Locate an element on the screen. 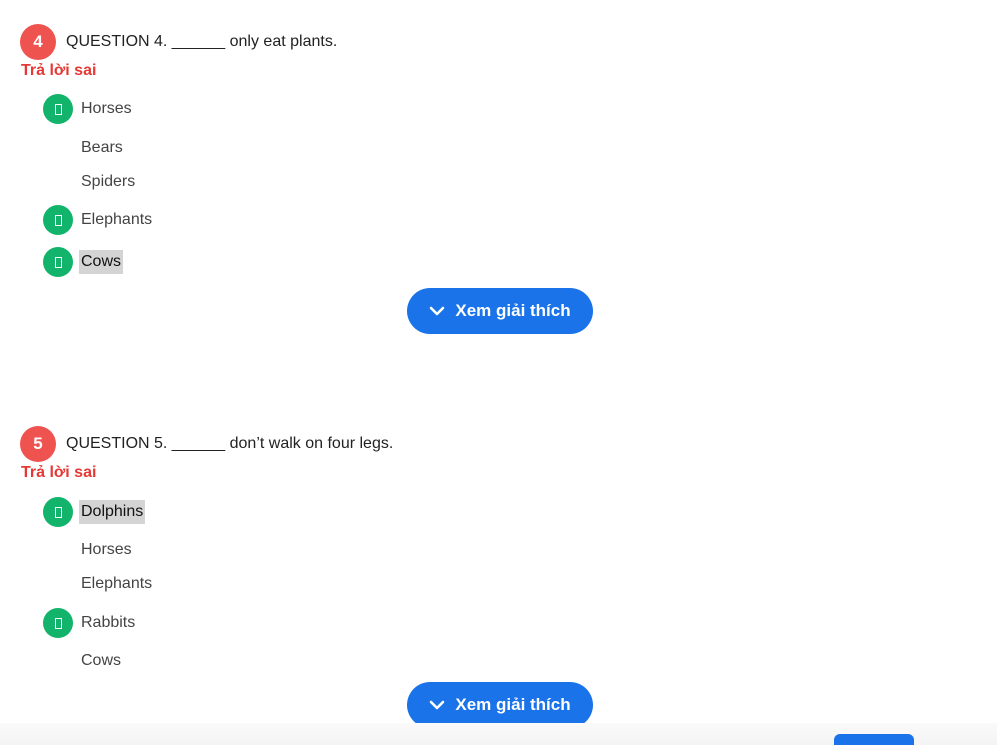 This screenshot has width=997, height=745. option-horses: Horses is located at coordinates (87, 109).